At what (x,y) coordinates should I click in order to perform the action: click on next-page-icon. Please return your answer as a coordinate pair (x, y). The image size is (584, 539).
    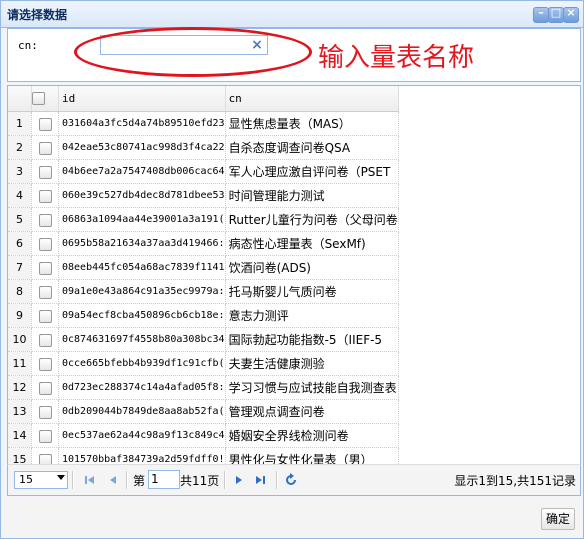
    Looking at the image, I should click on (239, 480).